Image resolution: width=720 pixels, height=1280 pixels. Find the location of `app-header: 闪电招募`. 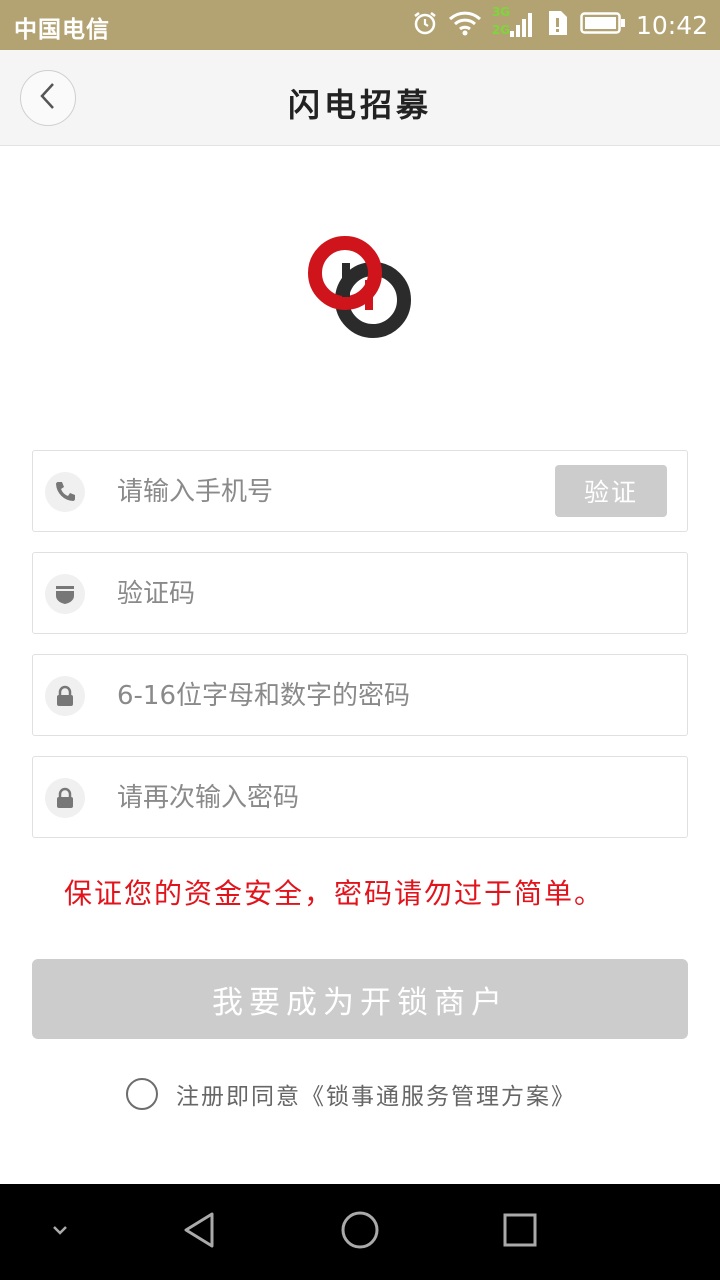

app-header: 闪电招募 is located at coordinates (360, 98).